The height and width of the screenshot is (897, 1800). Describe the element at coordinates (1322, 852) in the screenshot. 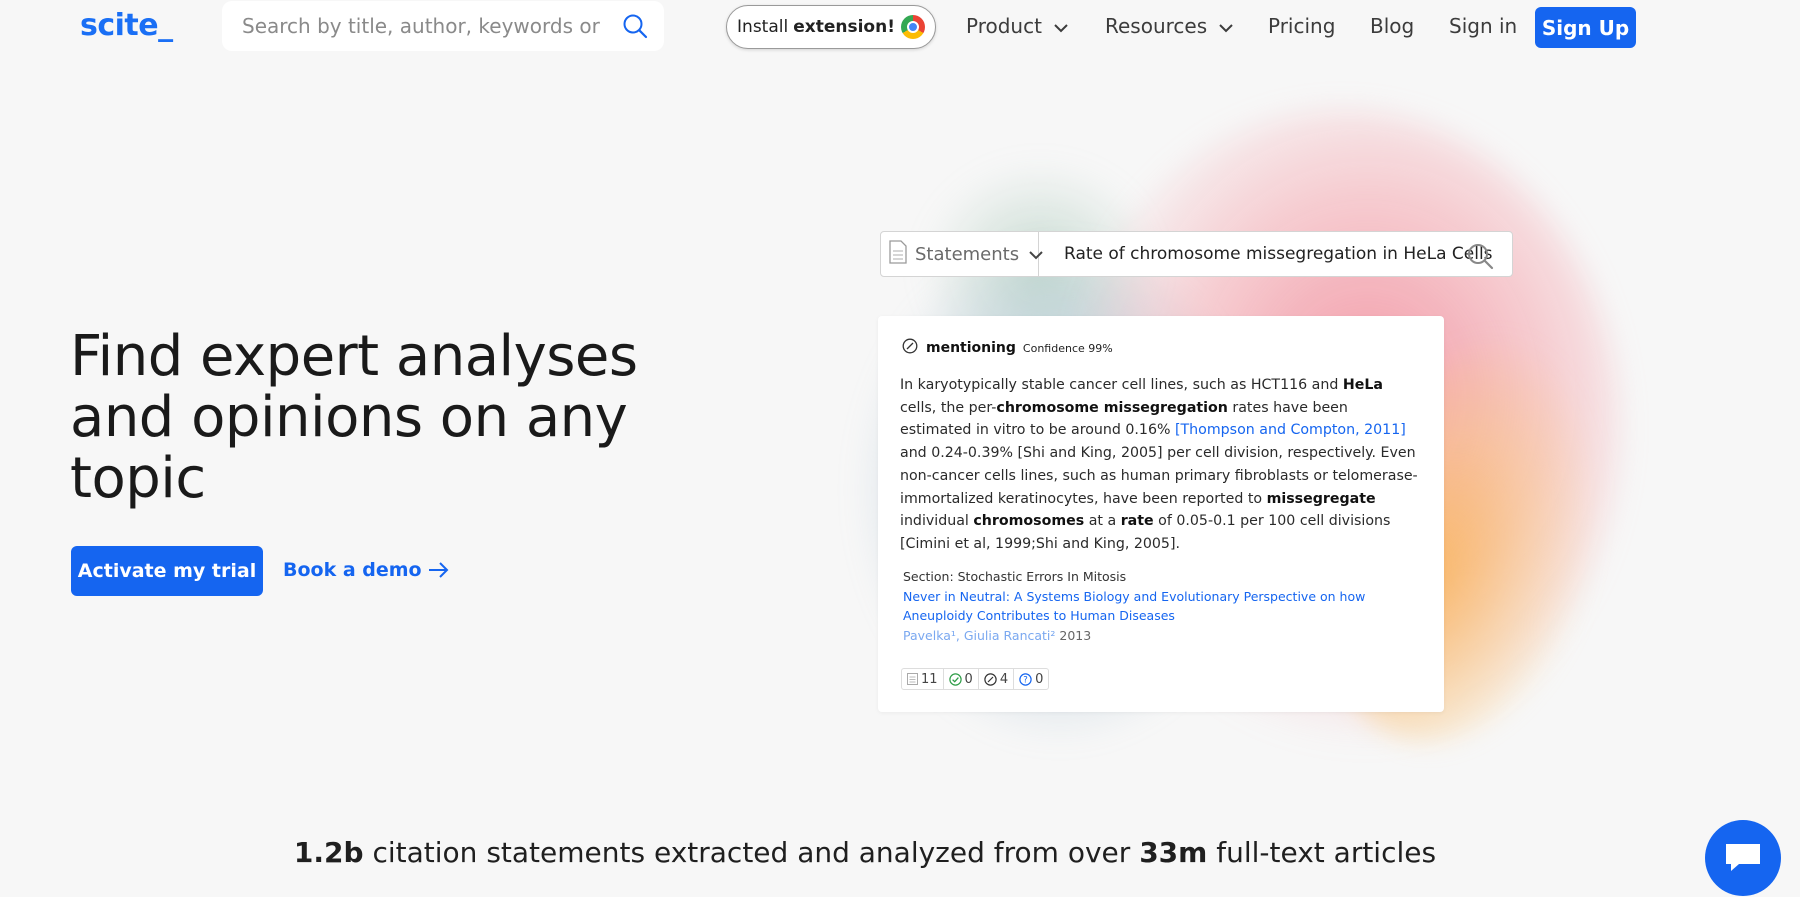

I see `stats-text: full-text articles` at that location.